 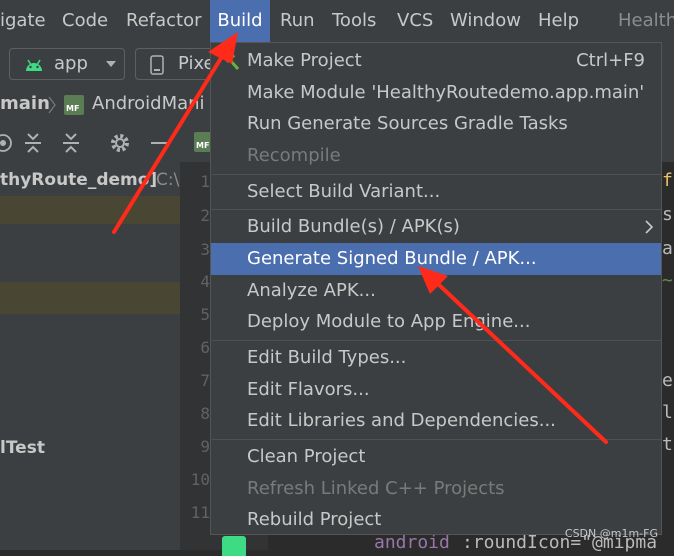 What do you see at coordinates (611, 533) in the screenshot?
I see `watermark: CSDN @m1m-FG` at bounding box center [611, 533].